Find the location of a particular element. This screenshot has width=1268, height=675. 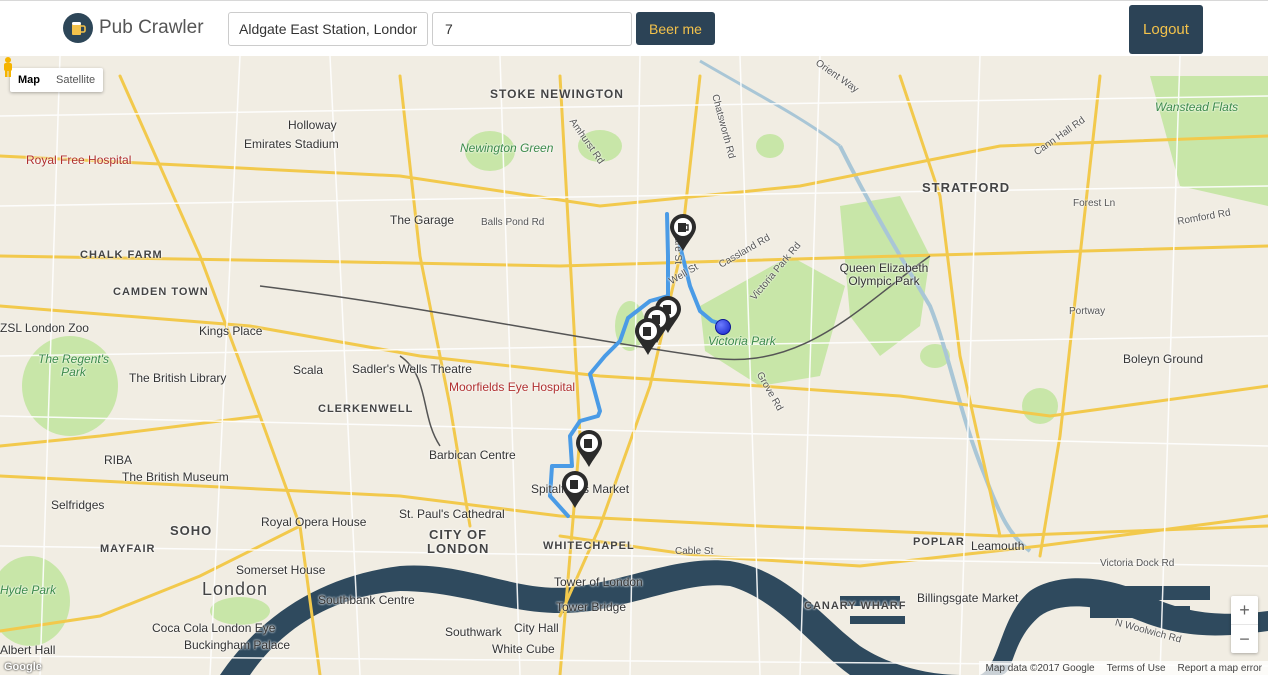

map-data-attribution: Map data ©2017 Google is located at coordinates (1040, 668).